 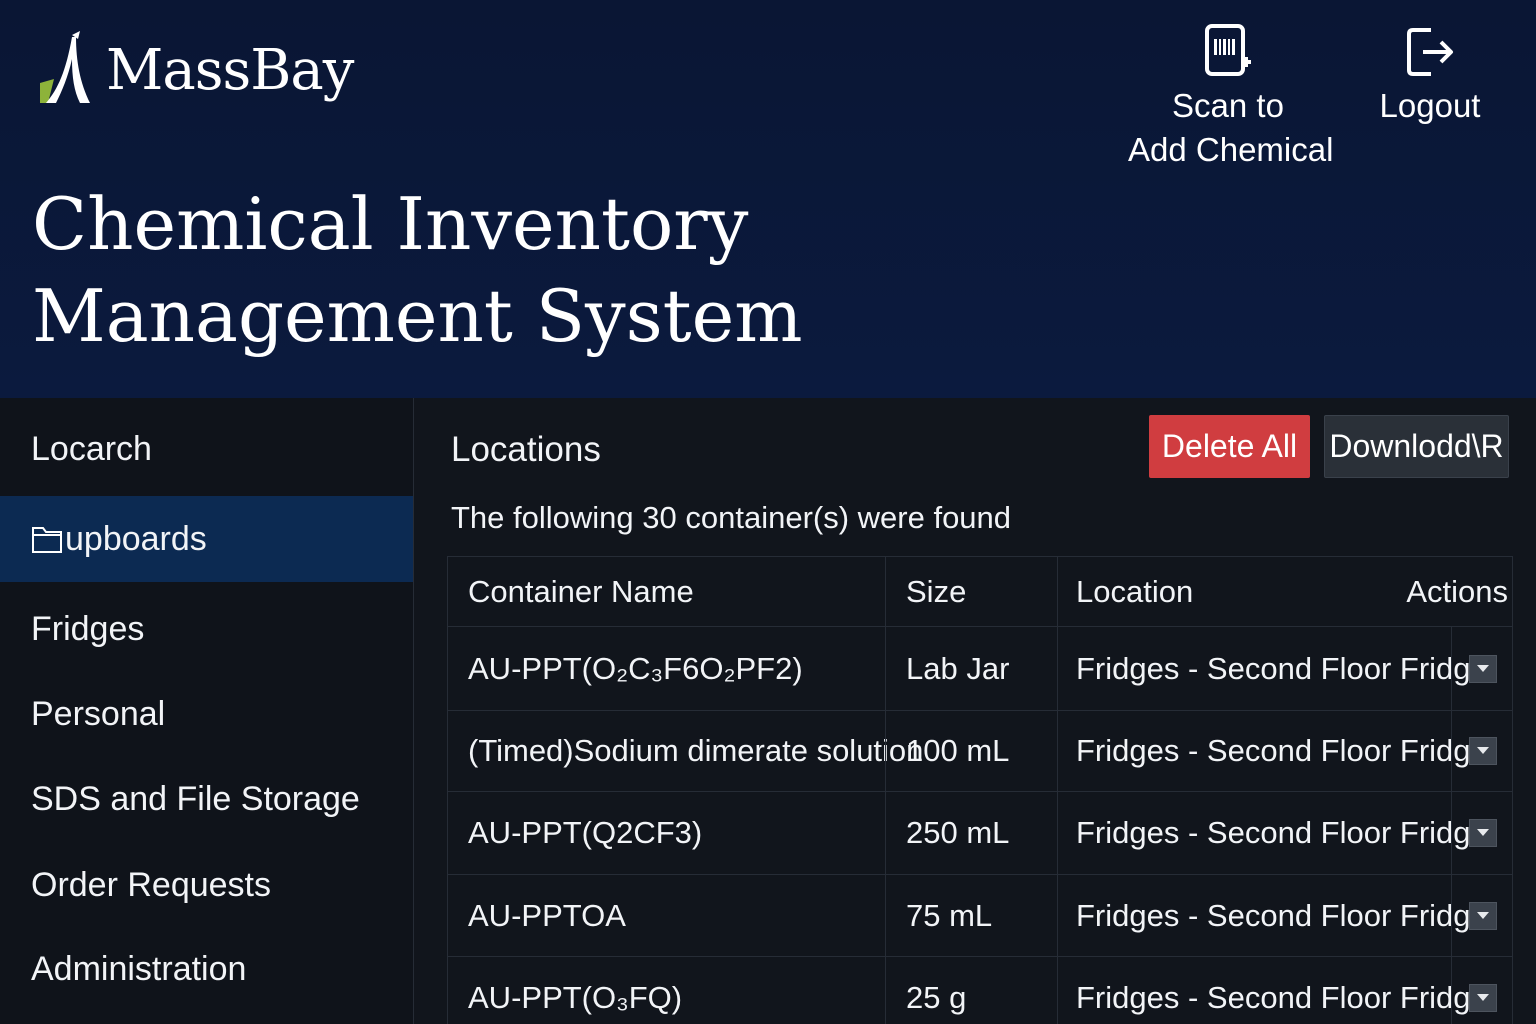 I want to click on column-header-actions: Actions, so click(x=1457, y=591).